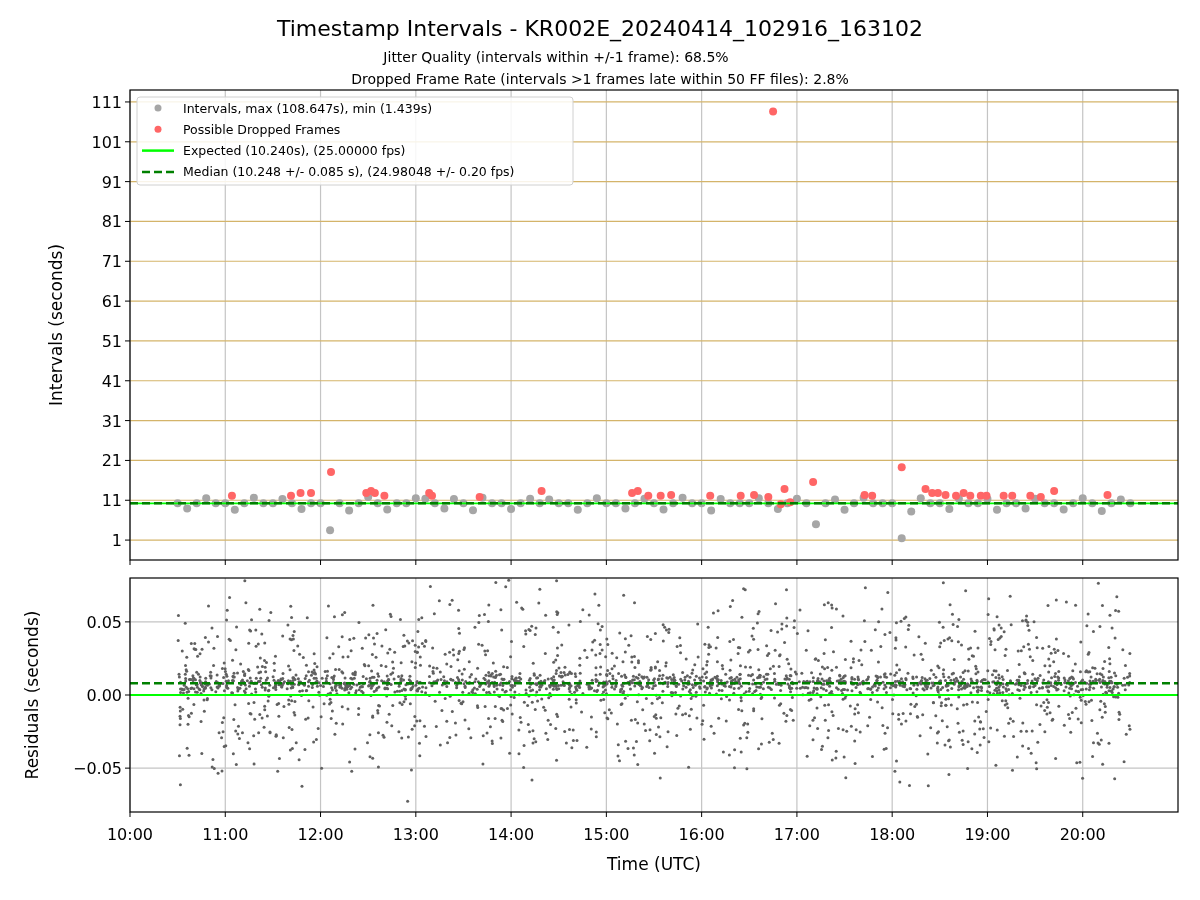 The width and height of the screenshot is (1200, 900). I want to click on axis-tick-label: −0.05, so click(97, 769).